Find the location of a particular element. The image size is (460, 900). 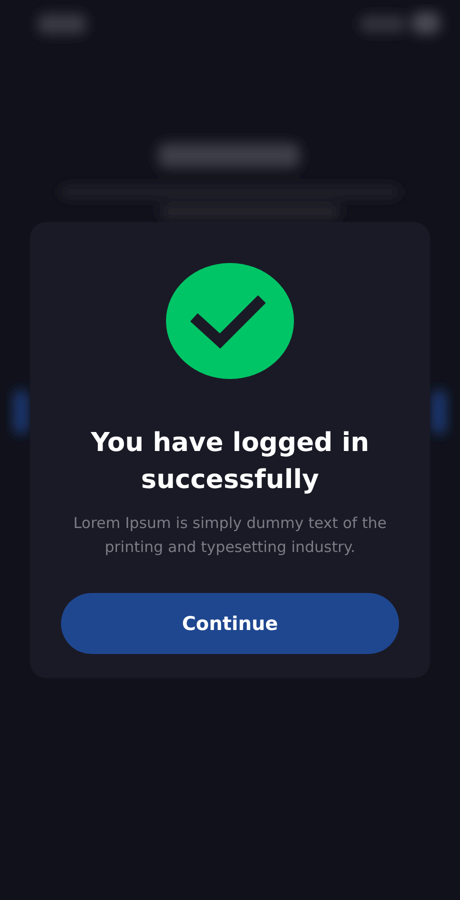

dialog-message: Lorem Ipsum is simply dummy text of the printing and typesetting industry. is located at coordinates (230, 535).